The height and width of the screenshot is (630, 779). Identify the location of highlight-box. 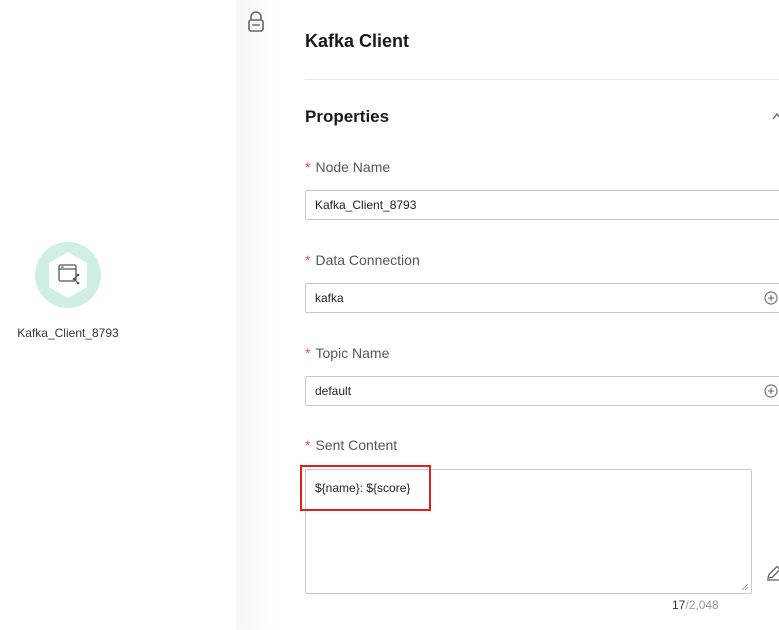
(365, 488).